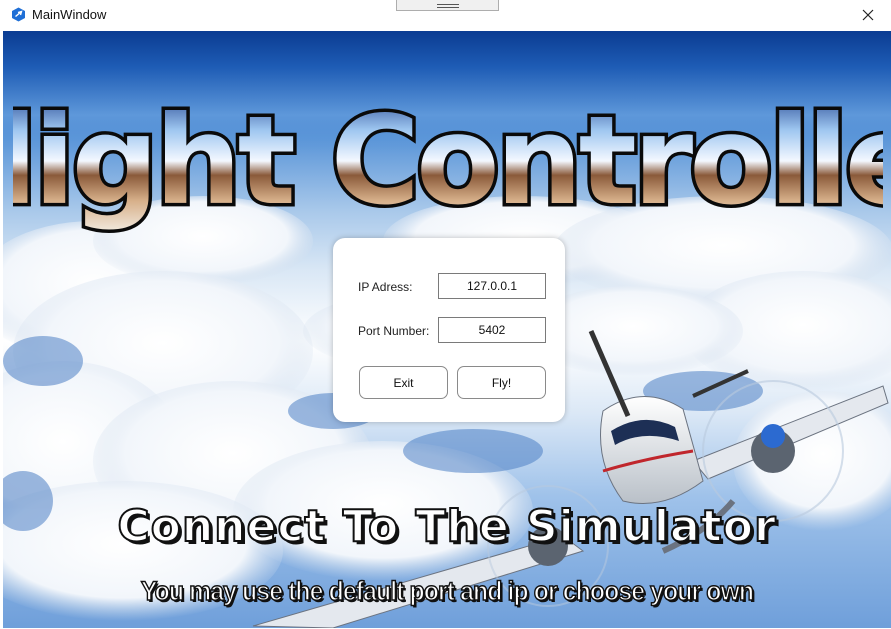 The height and width of the screenshot is (629, 891). I want to click on ip-address-input, so click(492, 286).